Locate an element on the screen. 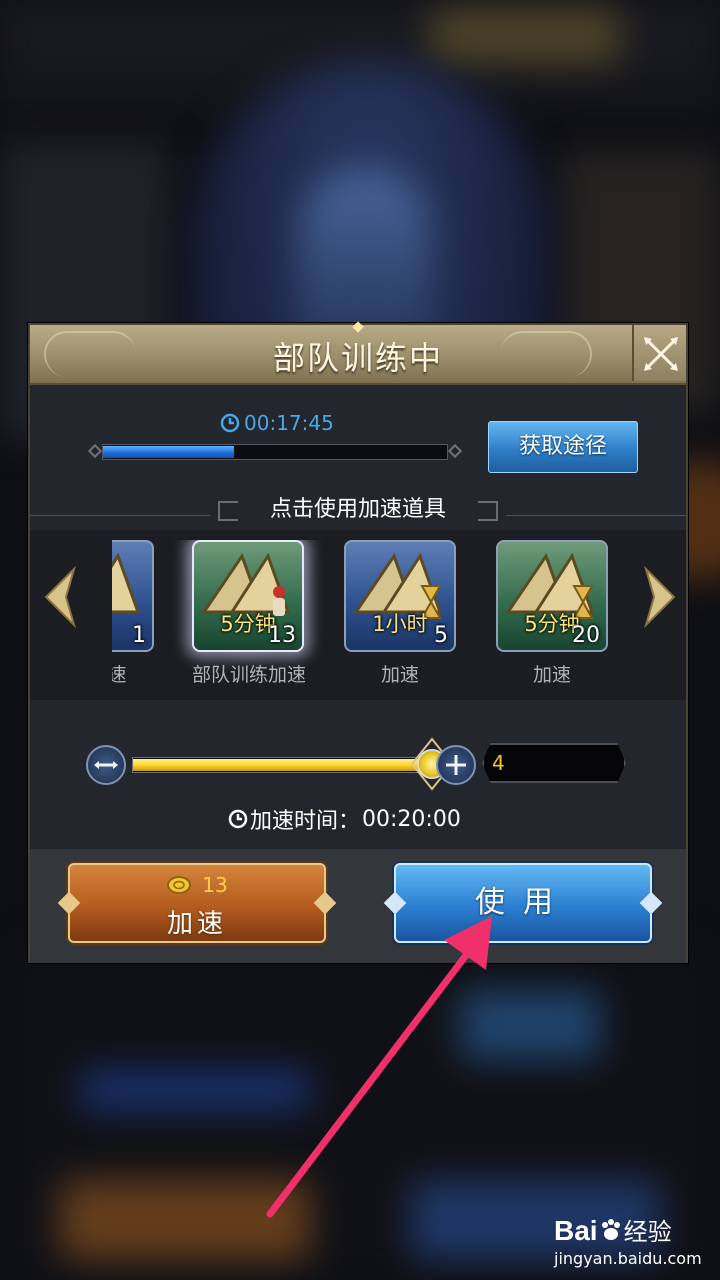 This screenshot has height=1280, width=720. quantity-slider is located at coordinates (296, 765).